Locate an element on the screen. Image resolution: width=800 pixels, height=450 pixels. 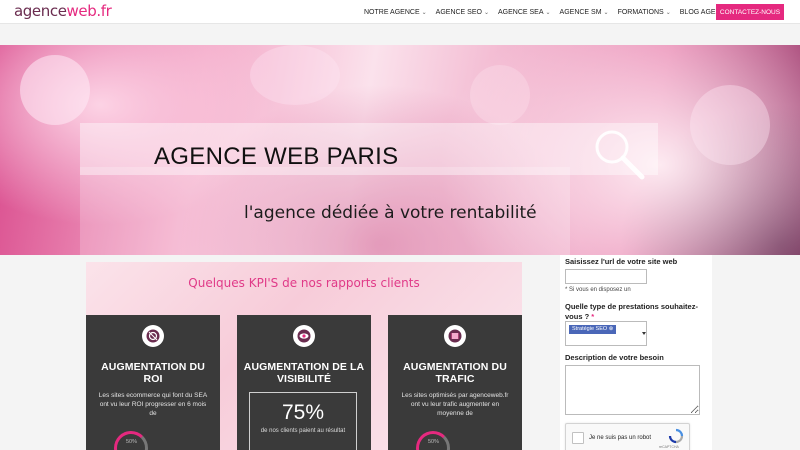
stat-value: 75% is located at coordinates (303, 412).